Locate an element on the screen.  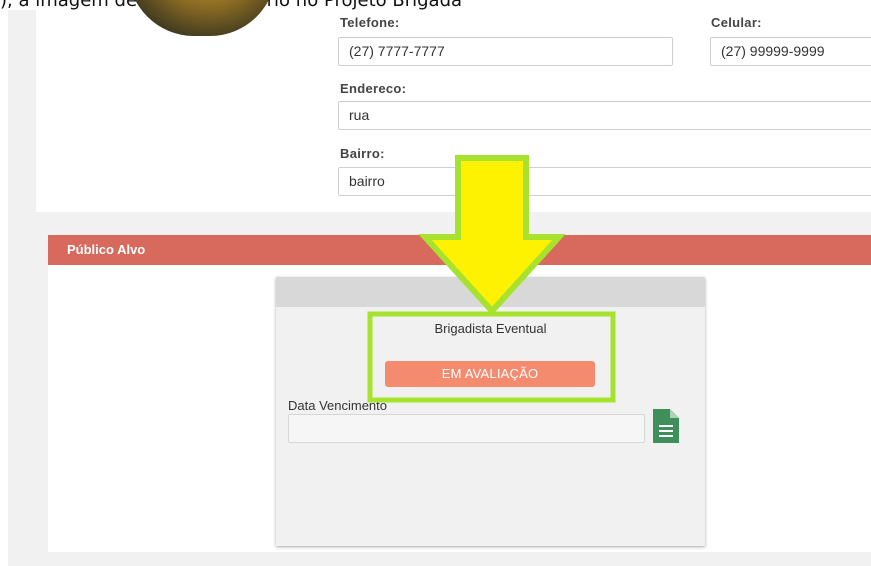
bairro-field: bairro is located at coordinates (604, 181).